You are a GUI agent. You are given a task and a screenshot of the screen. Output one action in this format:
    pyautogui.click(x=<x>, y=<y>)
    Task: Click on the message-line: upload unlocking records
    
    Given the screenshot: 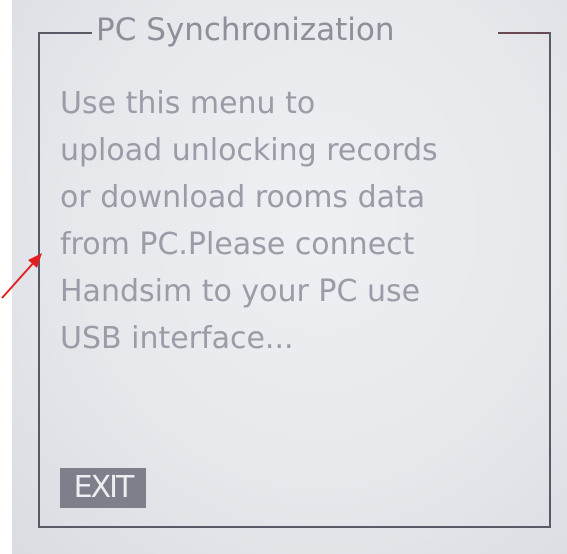 What is the action you would take?
    pyautogui.click(x=249, y=150)
    